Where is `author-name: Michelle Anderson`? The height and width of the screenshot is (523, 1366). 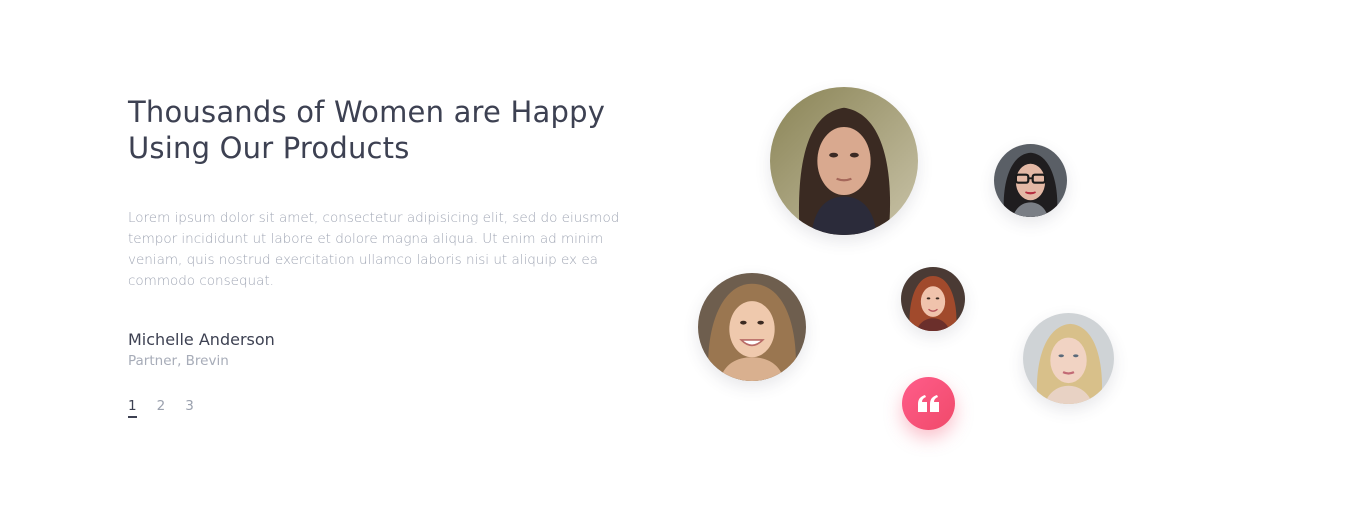
author-name: Michelle Anderson is located at coordinates (201, 339).